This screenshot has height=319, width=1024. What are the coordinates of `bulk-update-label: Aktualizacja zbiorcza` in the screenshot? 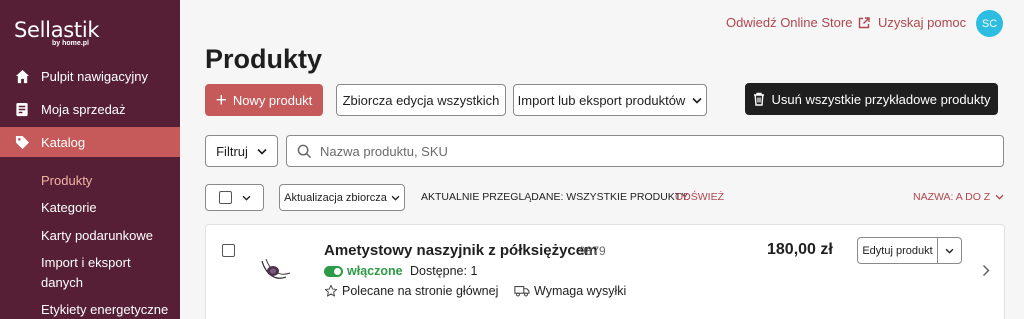 It's located at (335, 197).